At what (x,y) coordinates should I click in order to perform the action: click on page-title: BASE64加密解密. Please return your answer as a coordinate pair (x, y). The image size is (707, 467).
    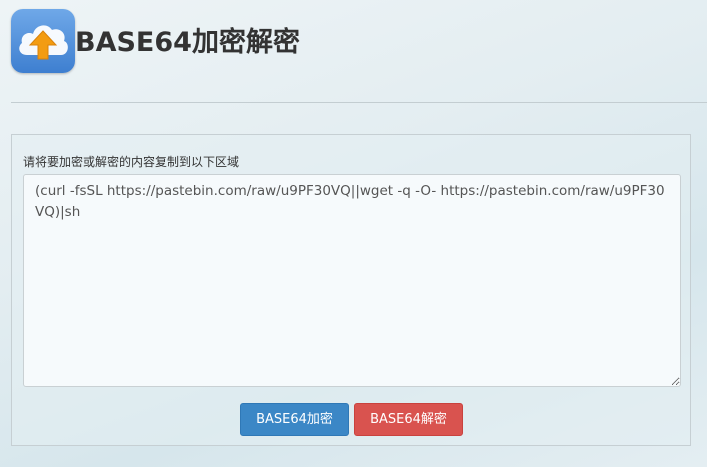
    Looking at the image, I should click on (187, 42).